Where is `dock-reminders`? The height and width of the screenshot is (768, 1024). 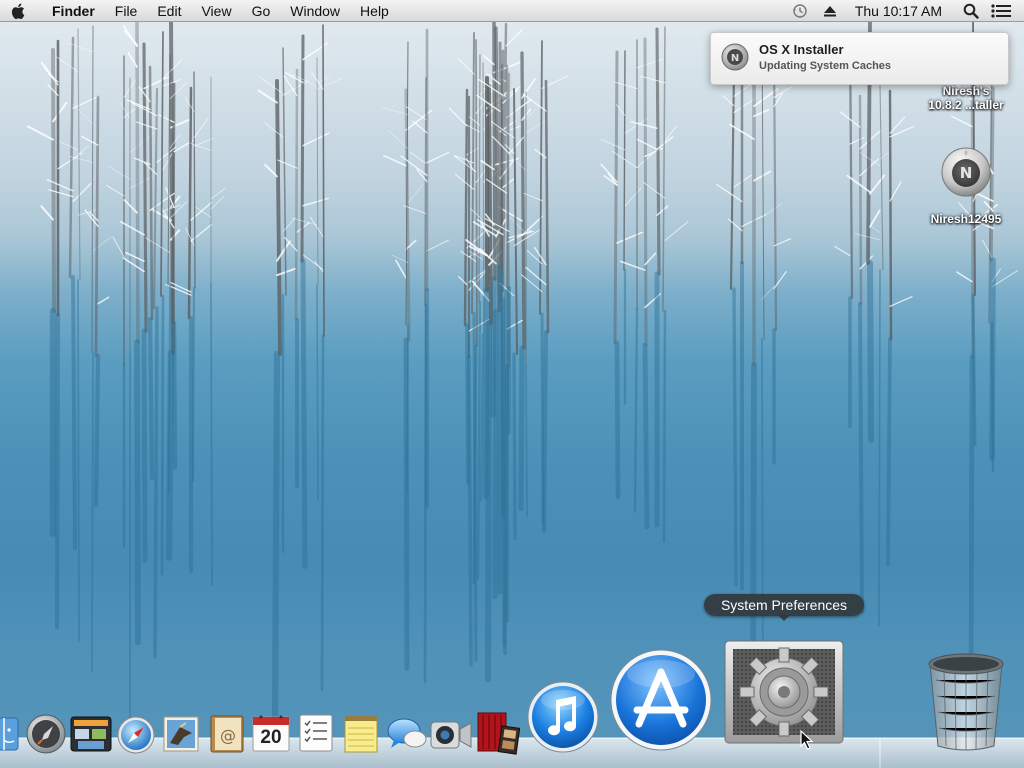 dock-reminders is located at coordinates (316, 735).